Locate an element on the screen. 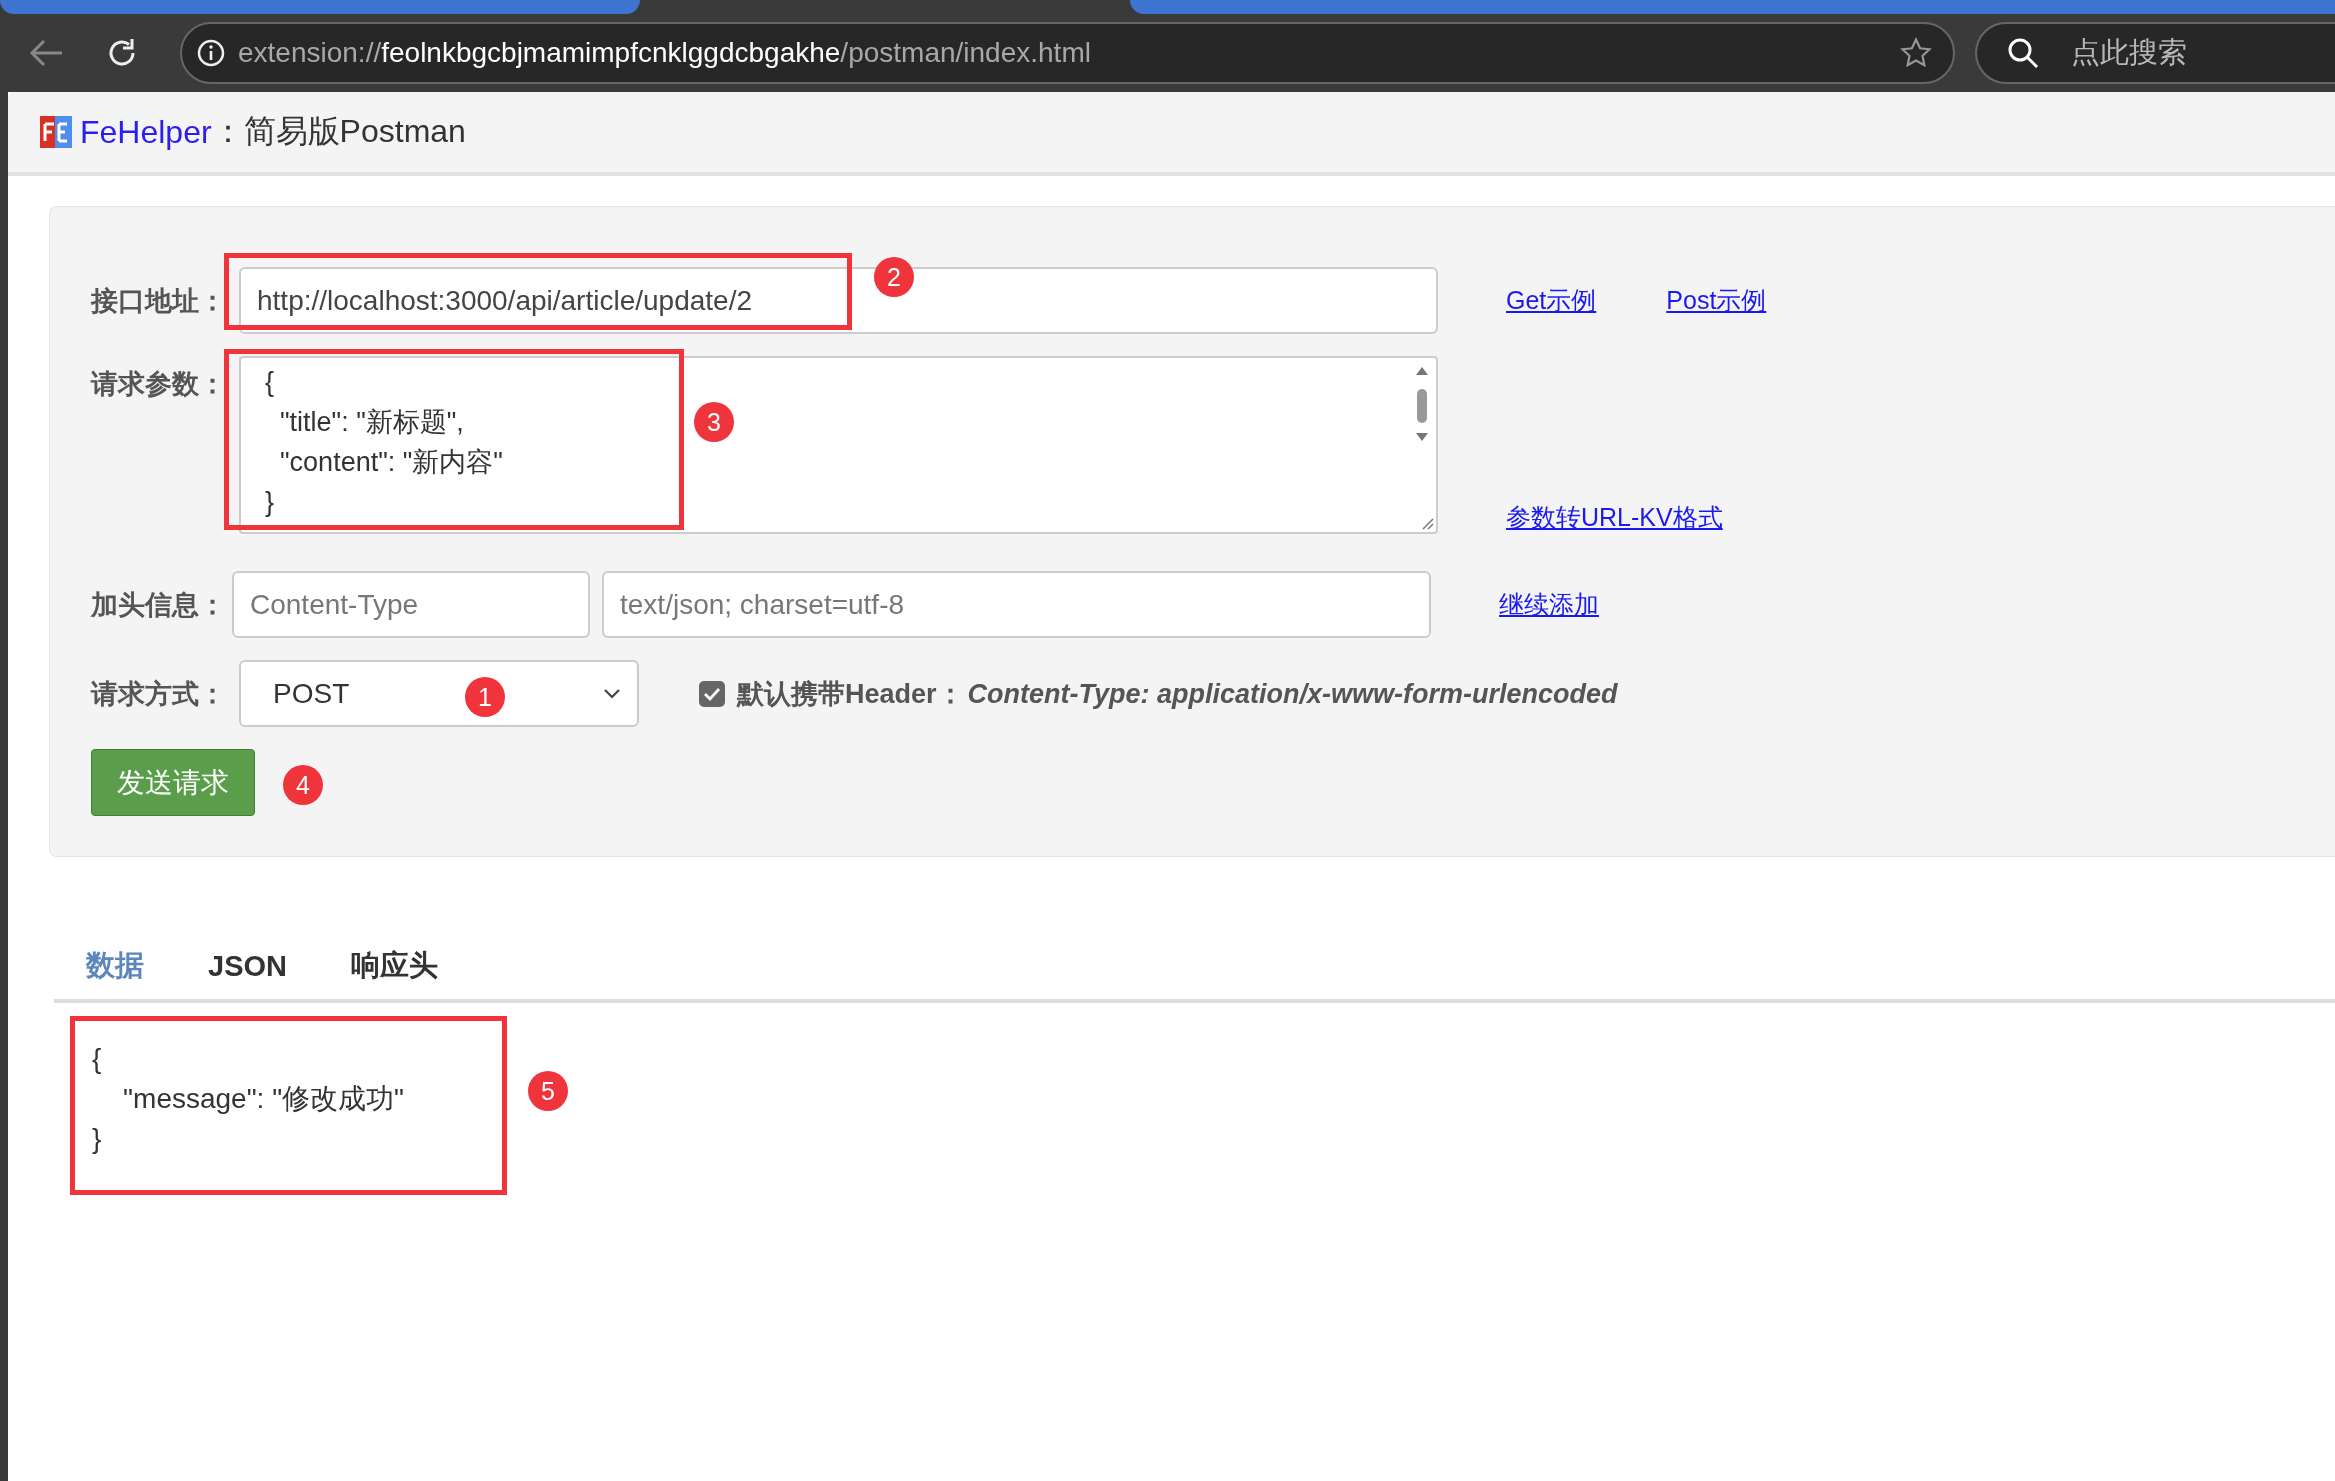  page-title: ：简易版Postman is located at coordinates (338, 131).